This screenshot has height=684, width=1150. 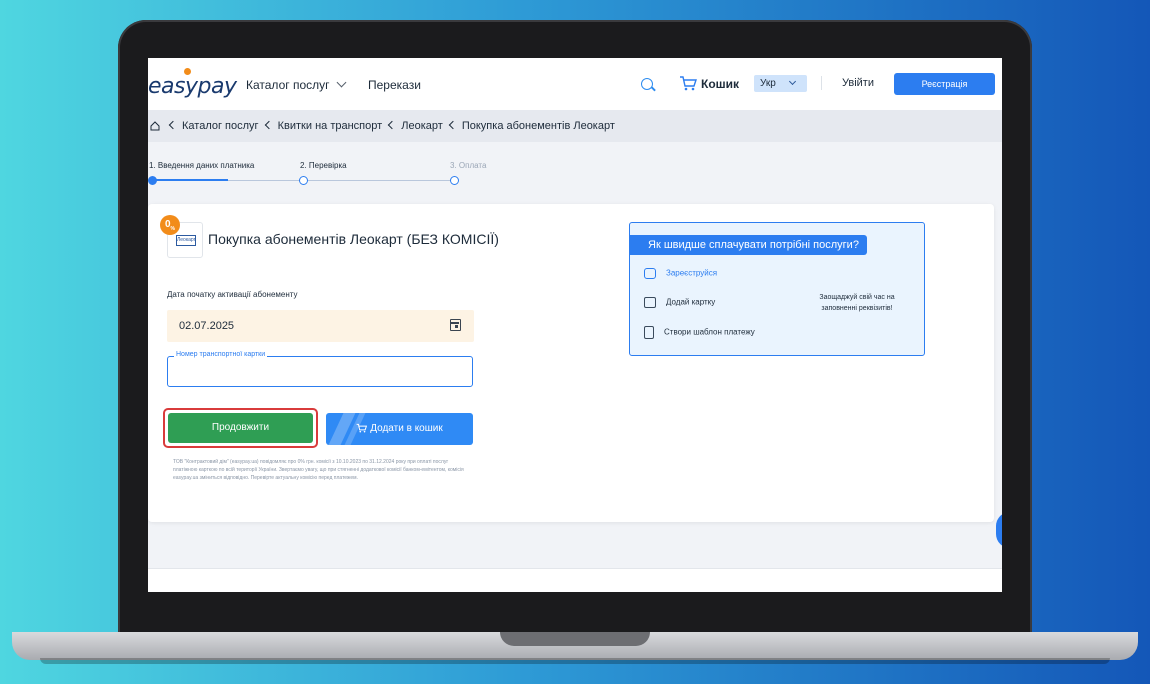 I want to click on chat-widget-button, so click(x=999, y=530).